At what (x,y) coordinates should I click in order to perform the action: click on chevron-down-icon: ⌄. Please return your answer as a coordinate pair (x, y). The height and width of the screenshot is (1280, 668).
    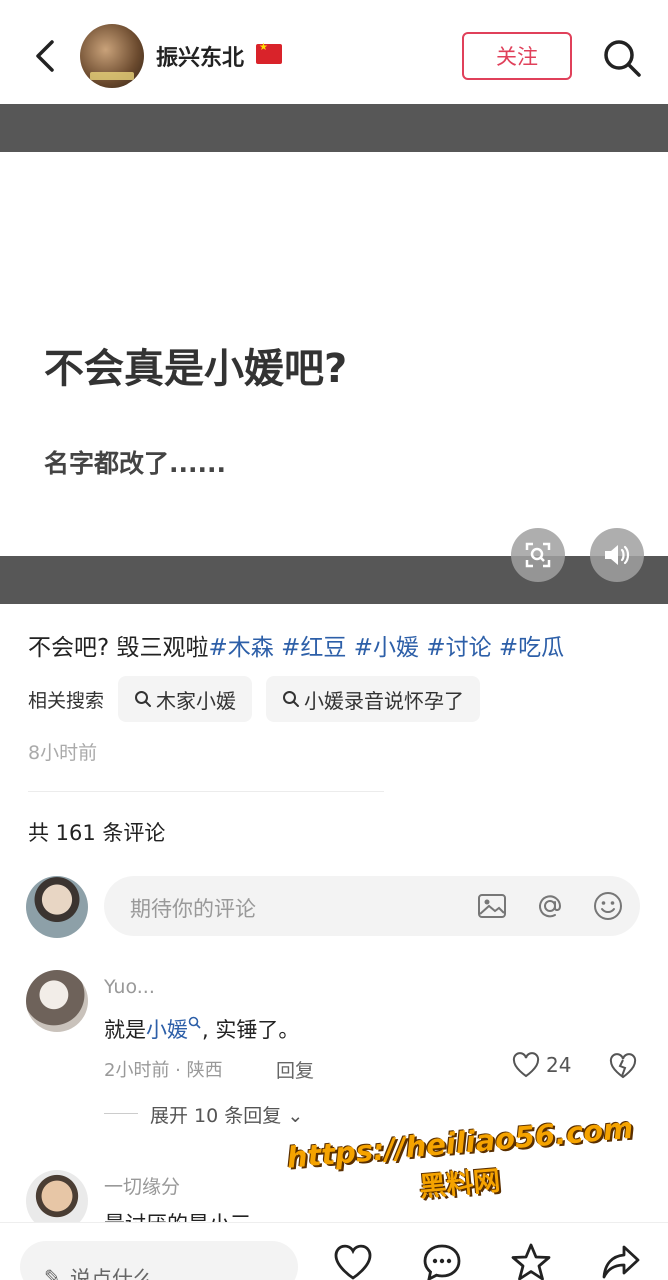
    Looking at the image, I should click on (295, 1116).